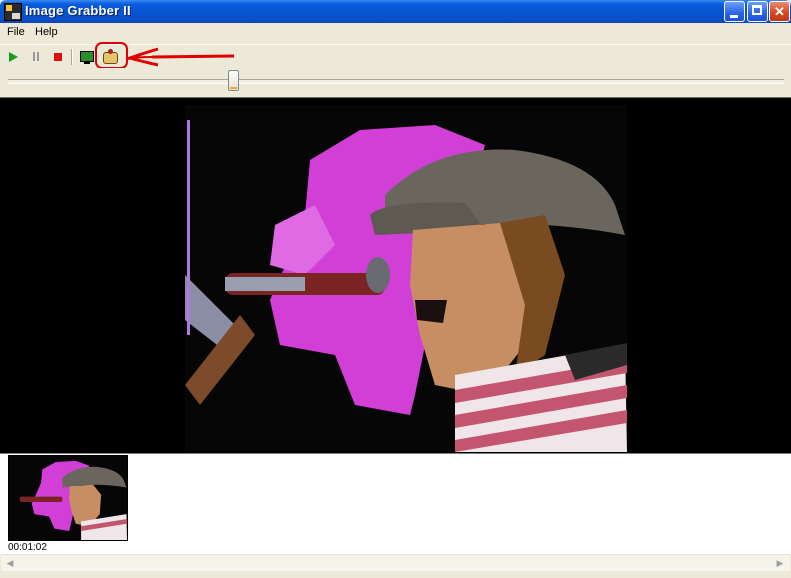  What do you see at coordinates (234, 80) in the screenshot?
I see `seek-slider-thumb` at bounding box center [234, 80].